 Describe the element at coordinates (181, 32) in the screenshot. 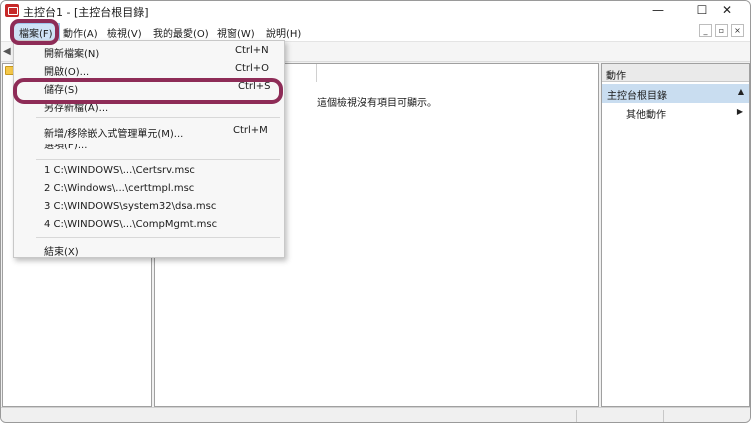

I see `menu-favorites: 我的最愛(O)` at that location.